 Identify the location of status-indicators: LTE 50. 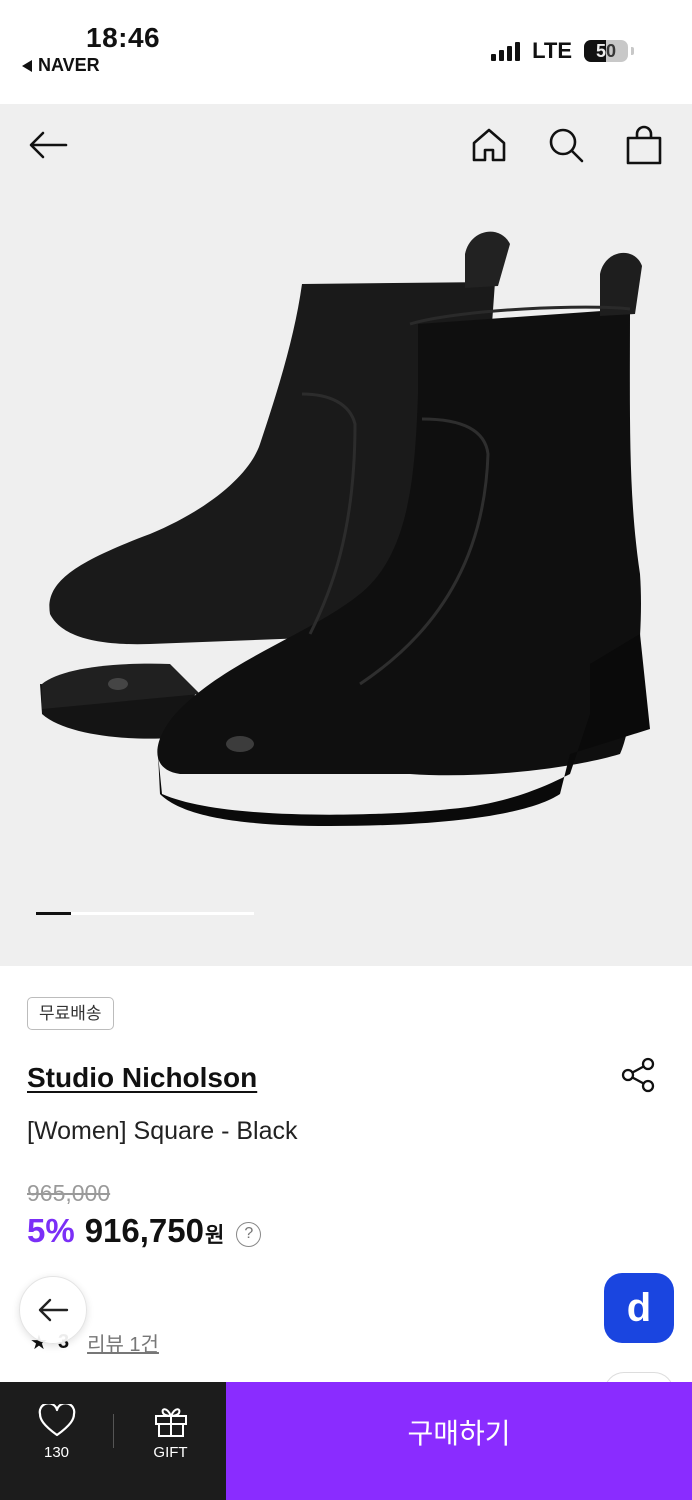
(562, 51).